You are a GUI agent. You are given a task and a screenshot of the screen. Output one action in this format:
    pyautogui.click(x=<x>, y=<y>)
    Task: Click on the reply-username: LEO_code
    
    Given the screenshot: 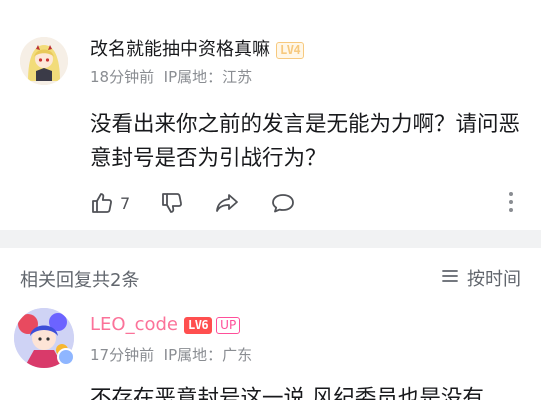 What is the action you would take?
    pyautogui.click(x=134, y=324)
    